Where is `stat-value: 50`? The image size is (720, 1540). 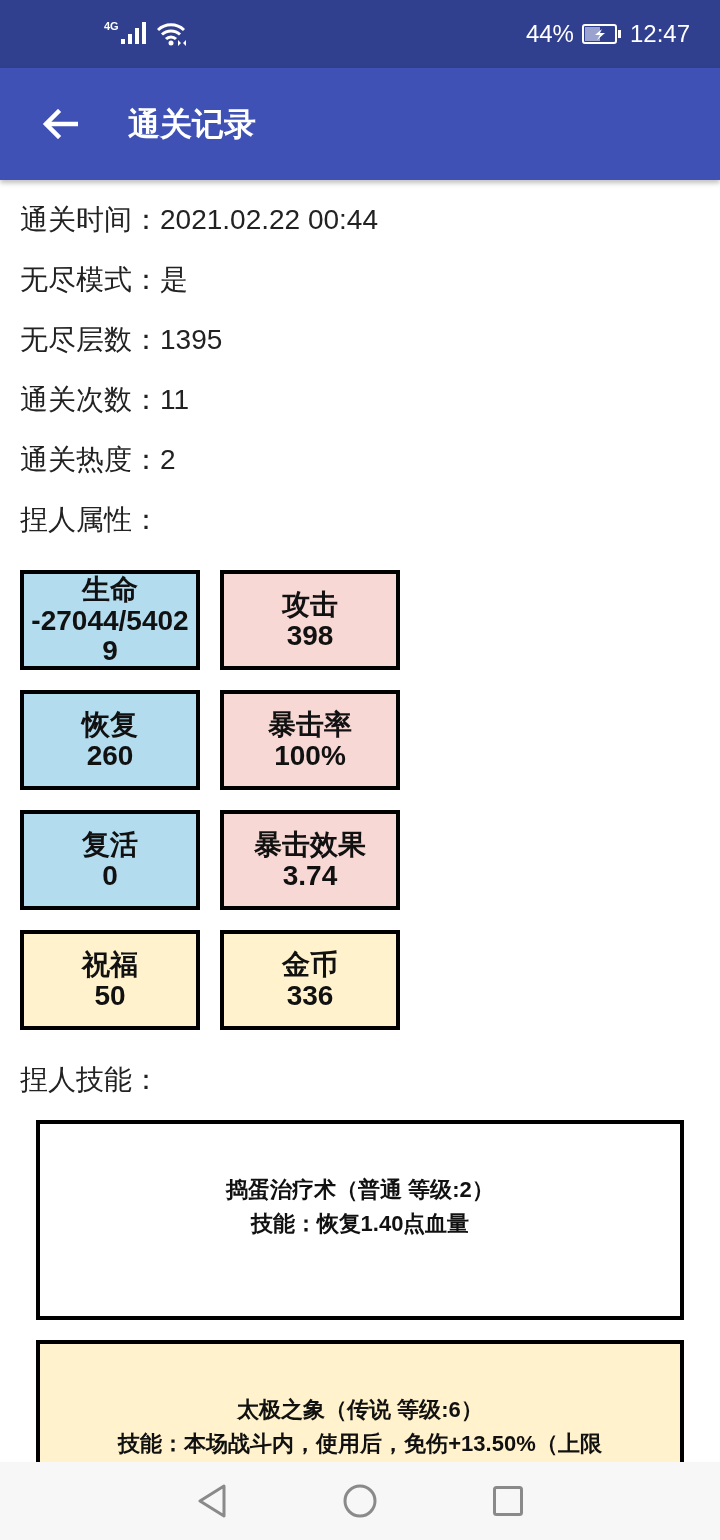 stat-value: 50 is located at coordinates (110, 995).